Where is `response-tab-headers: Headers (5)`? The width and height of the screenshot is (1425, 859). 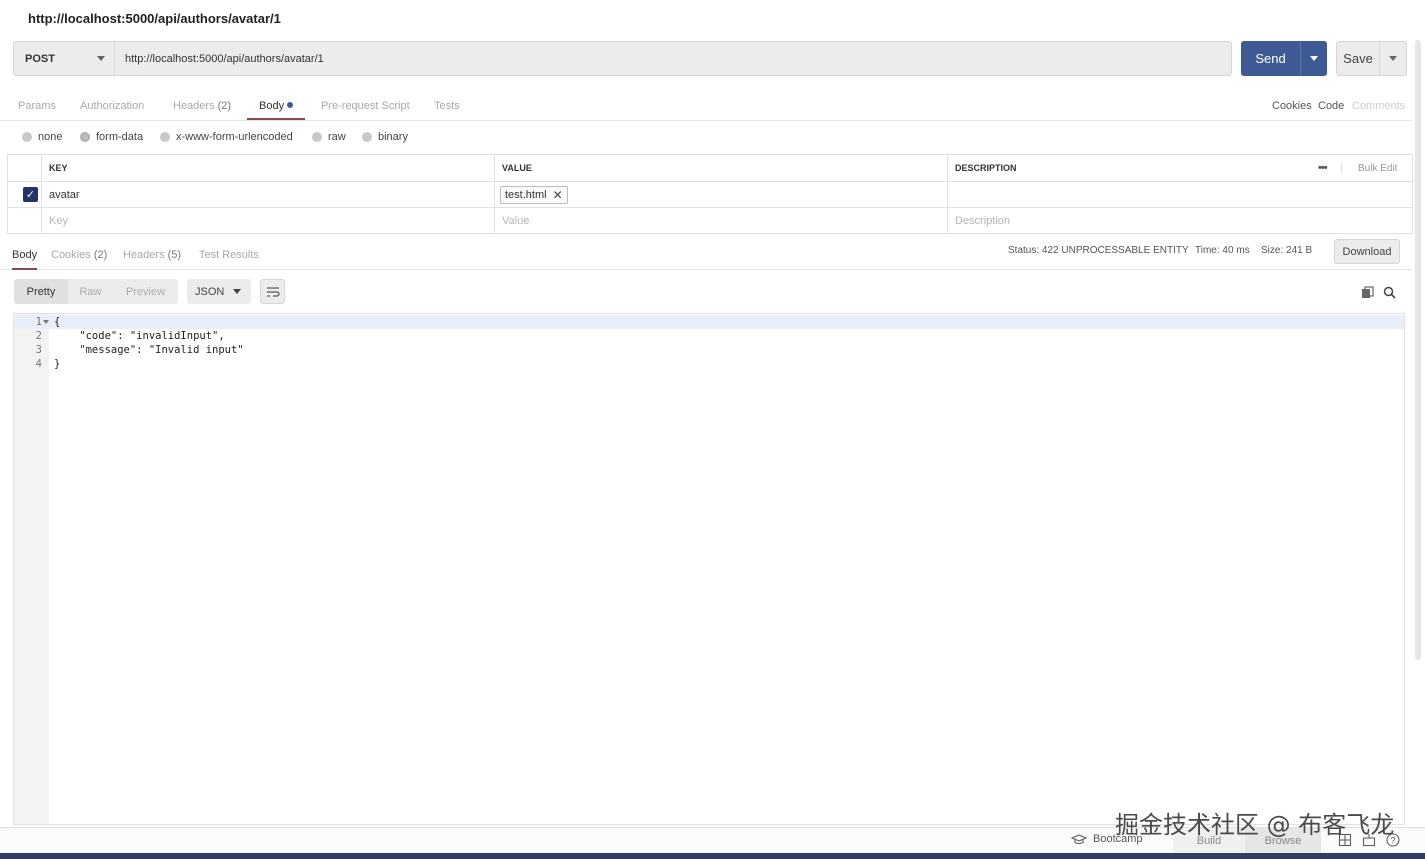
response-tab-headers: Headers (5) is located at coordinates (152, 256).